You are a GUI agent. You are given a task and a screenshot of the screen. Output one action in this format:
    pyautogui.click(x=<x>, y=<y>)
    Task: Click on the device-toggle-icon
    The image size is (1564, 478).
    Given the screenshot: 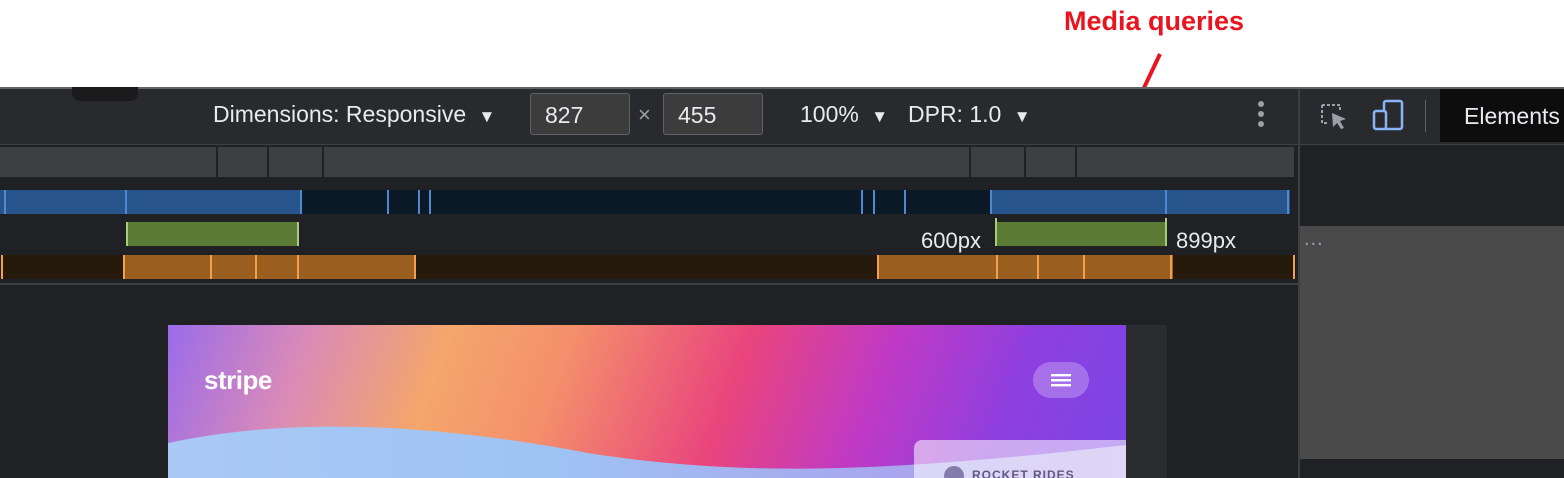 What is the action you would take?
    pyautogui.click(x=1389, y=116)
    